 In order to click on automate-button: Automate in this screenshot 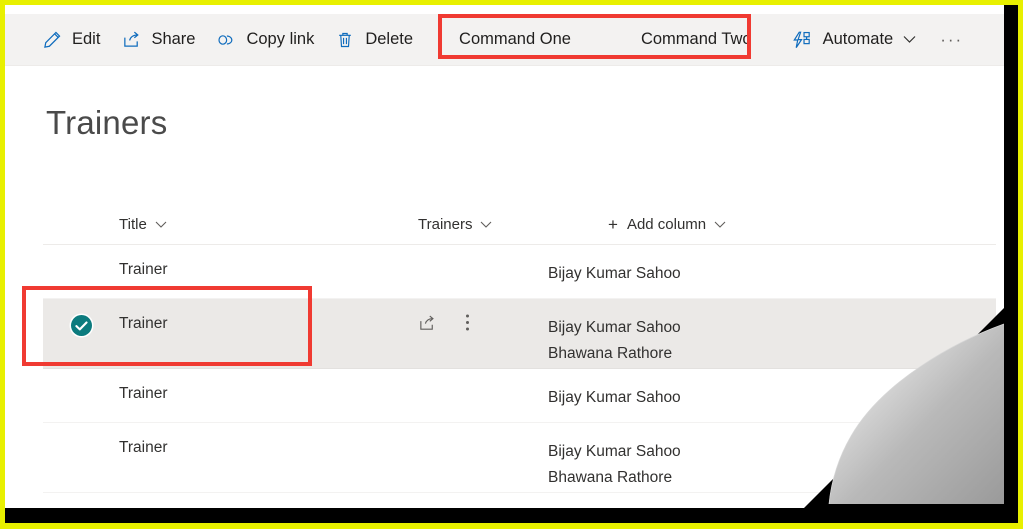, I will do `click(854, 40)`.